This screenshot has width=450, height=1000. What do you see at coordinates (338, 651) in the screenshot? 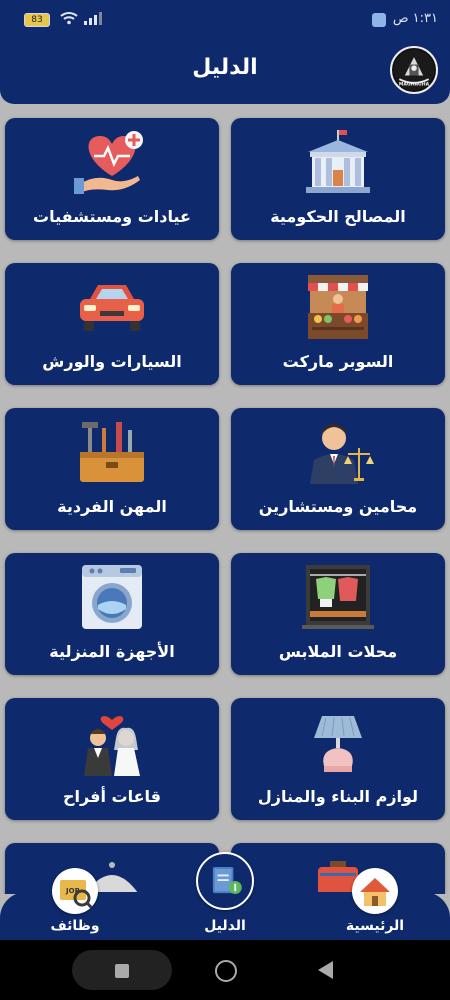
I see `category-label: محلات الملابس` at bounding box center [338, 651].